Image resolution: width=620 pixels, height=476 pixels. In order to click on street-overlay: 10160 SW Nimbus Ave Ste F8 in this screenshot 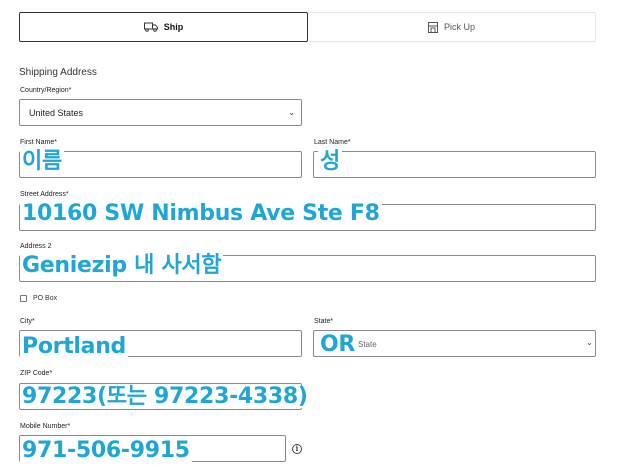, I will do `click(201, 213)`.